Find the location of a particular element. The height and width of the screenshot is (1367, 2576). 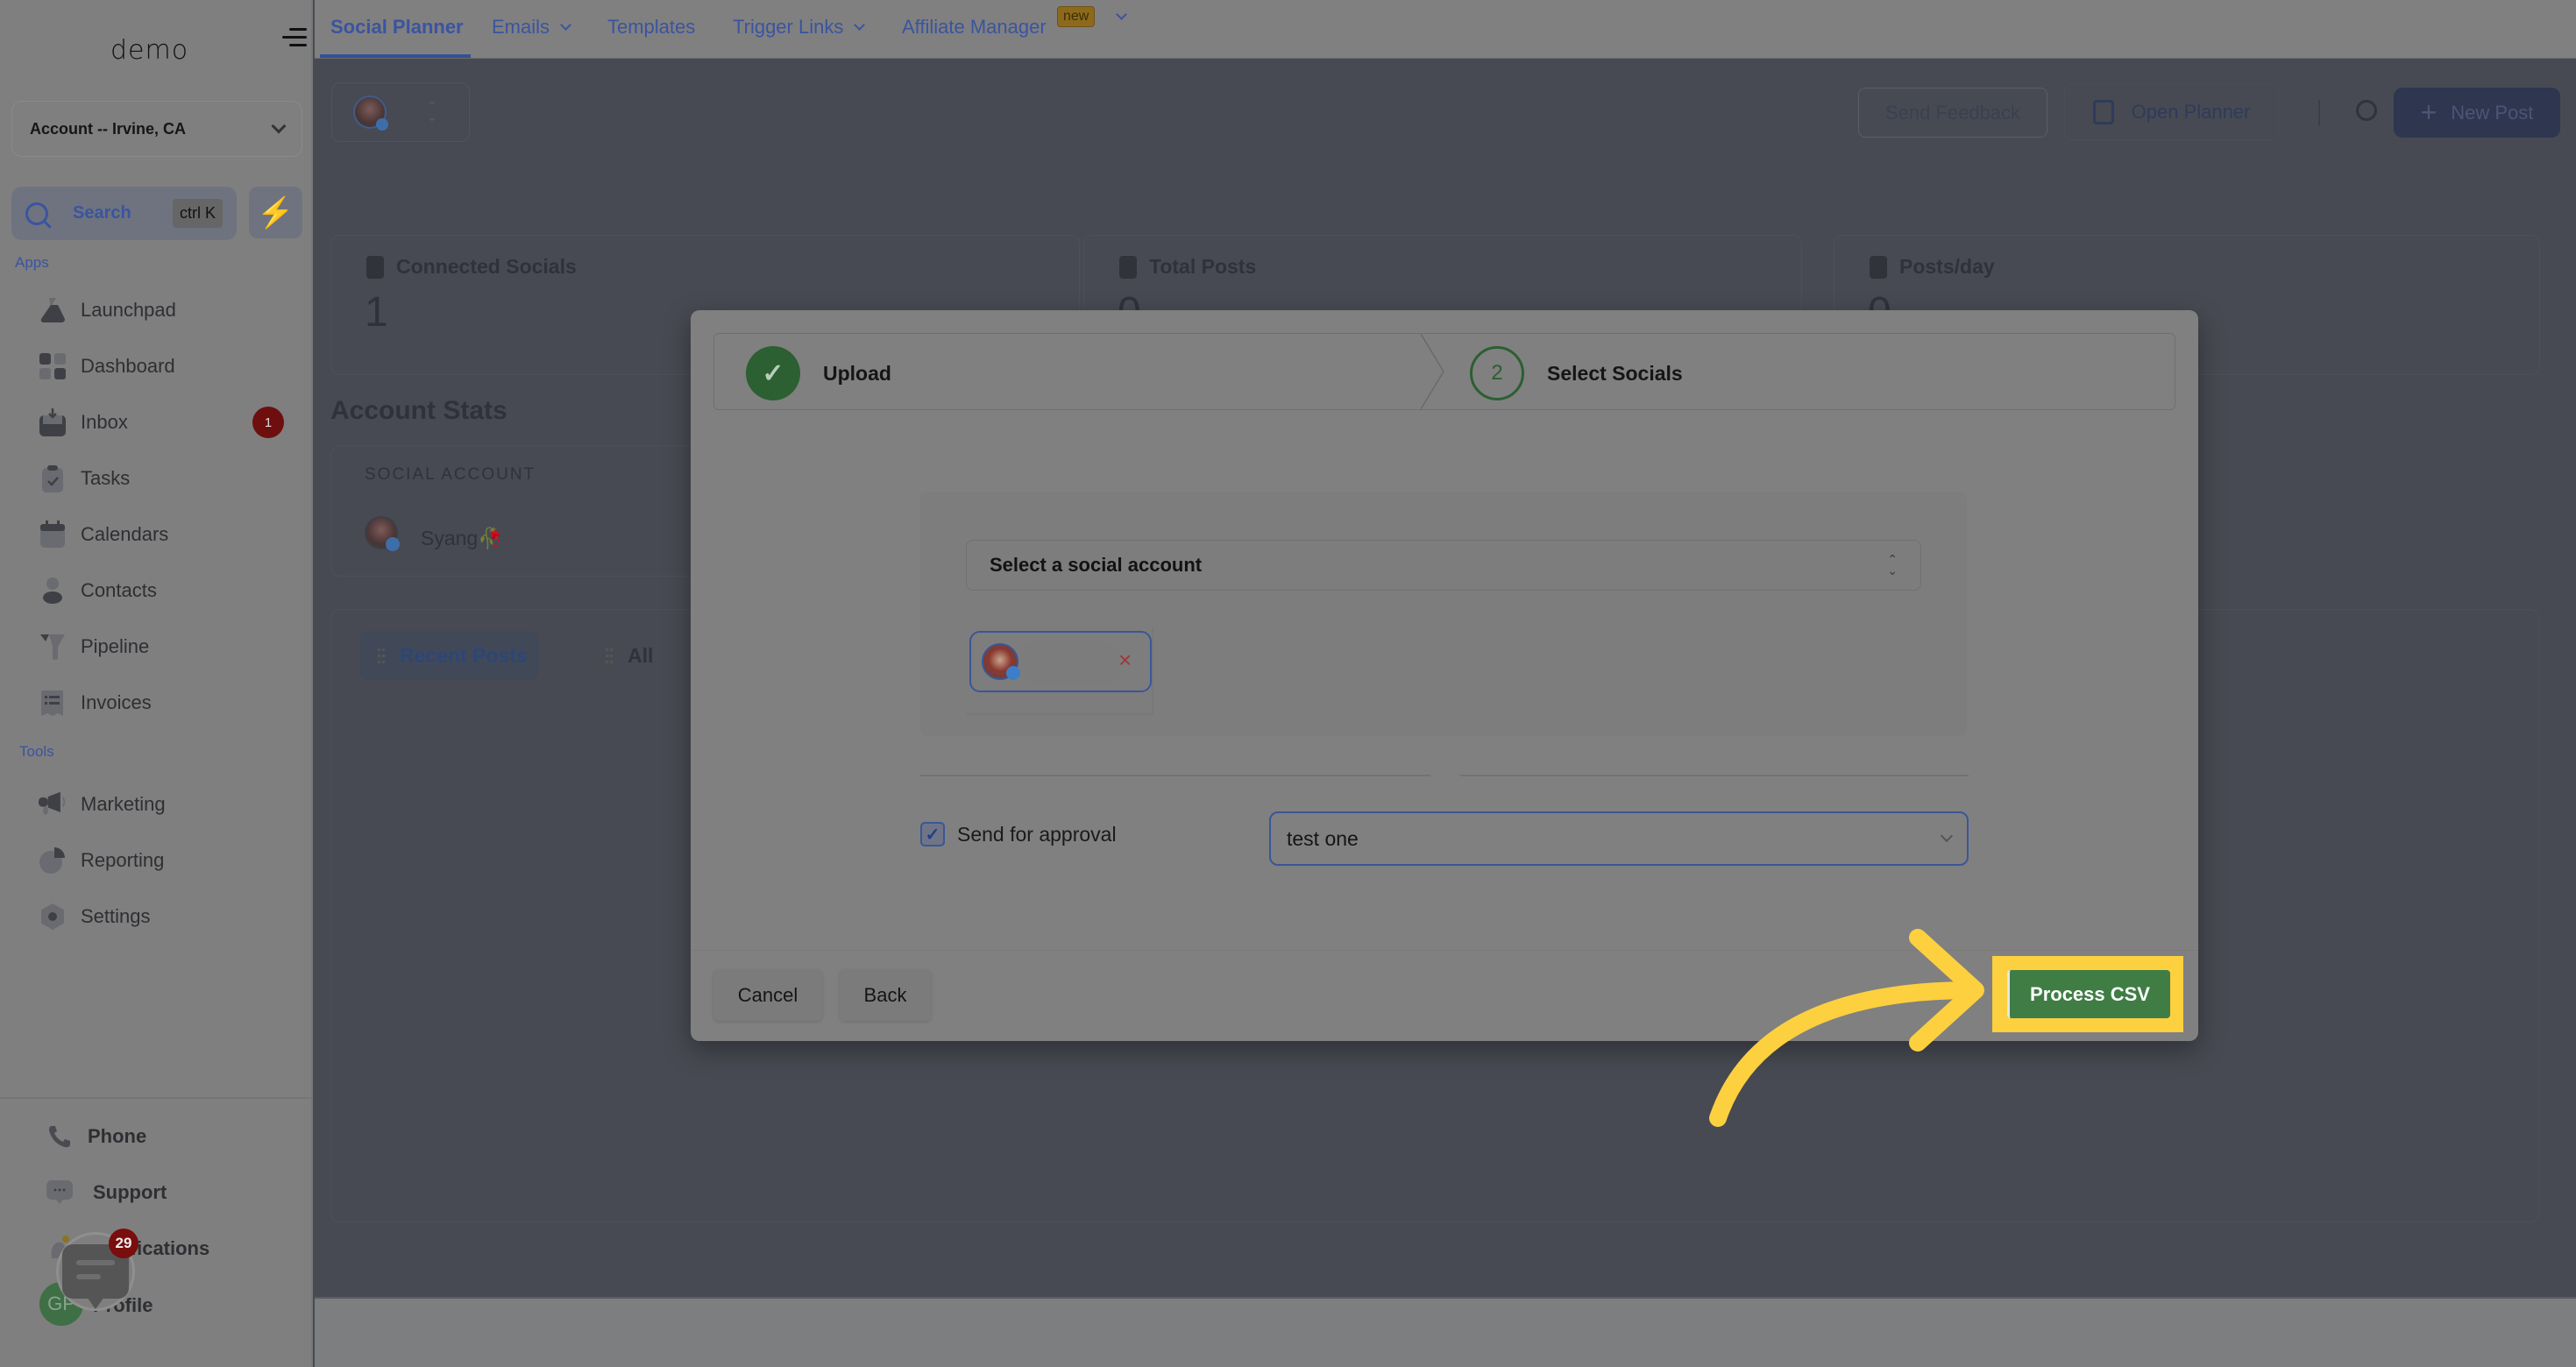

tab-all-posts: All is located at coordinates (629, 655).